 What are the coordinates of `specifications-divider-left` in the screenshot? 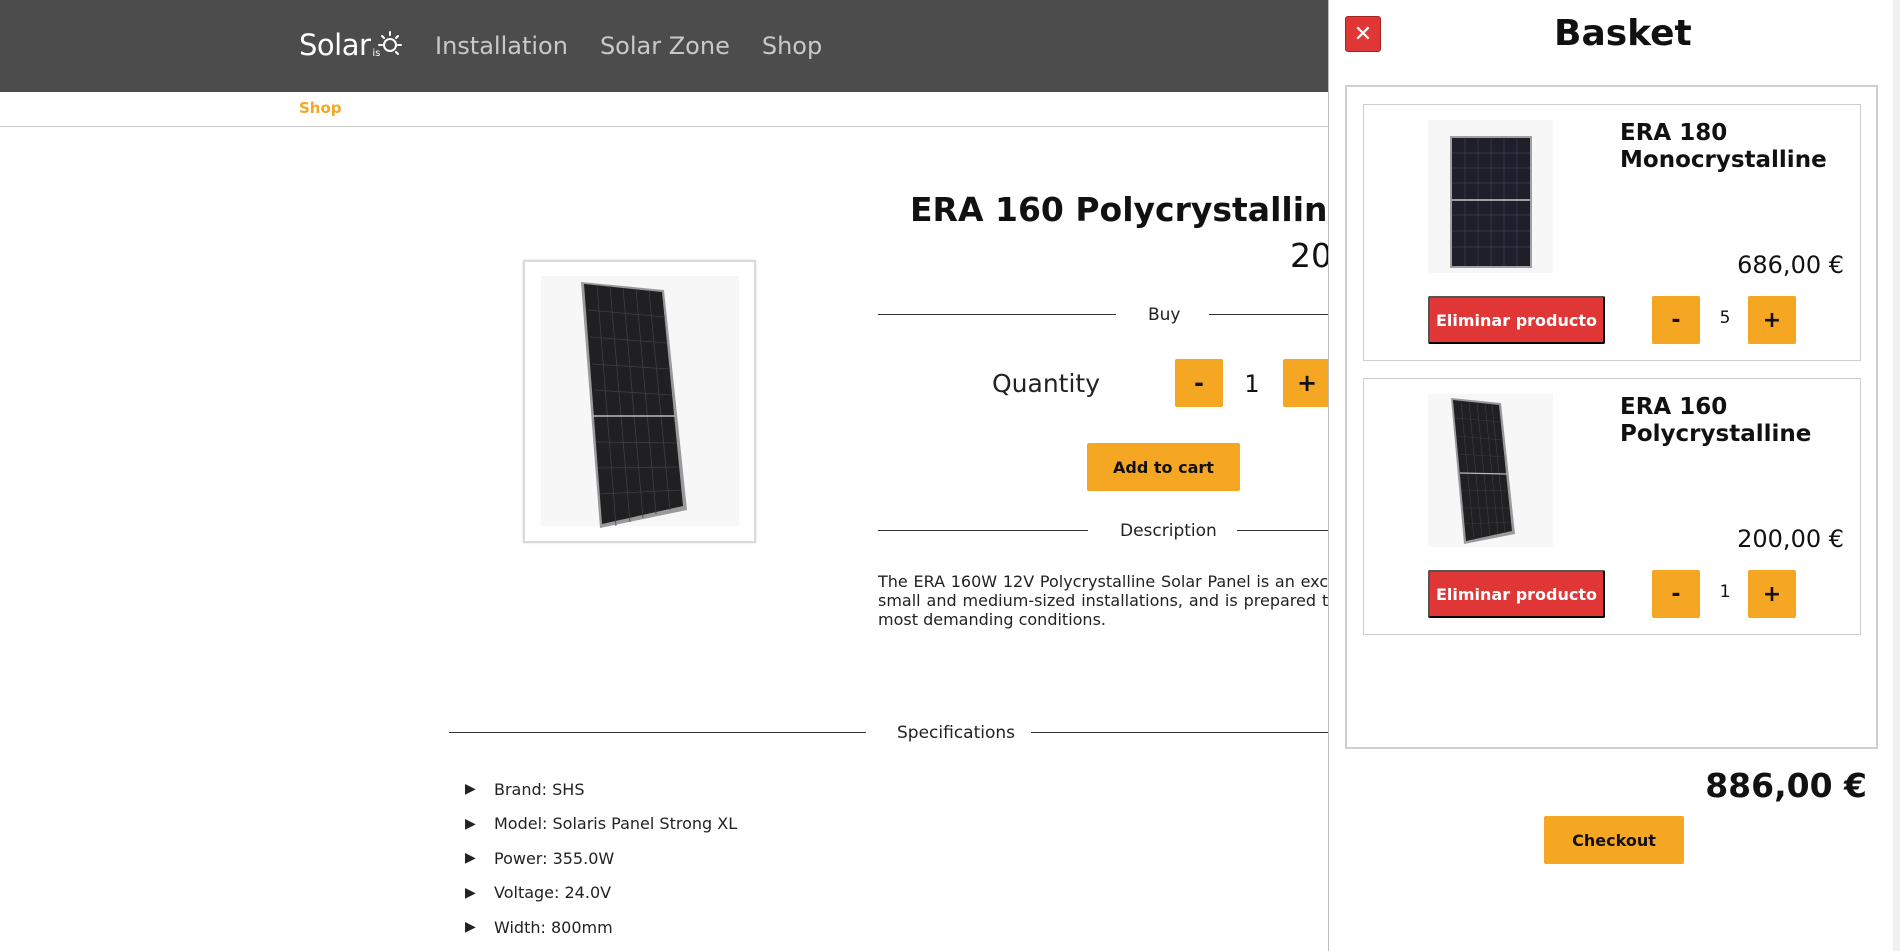 It's located at (657, 732).